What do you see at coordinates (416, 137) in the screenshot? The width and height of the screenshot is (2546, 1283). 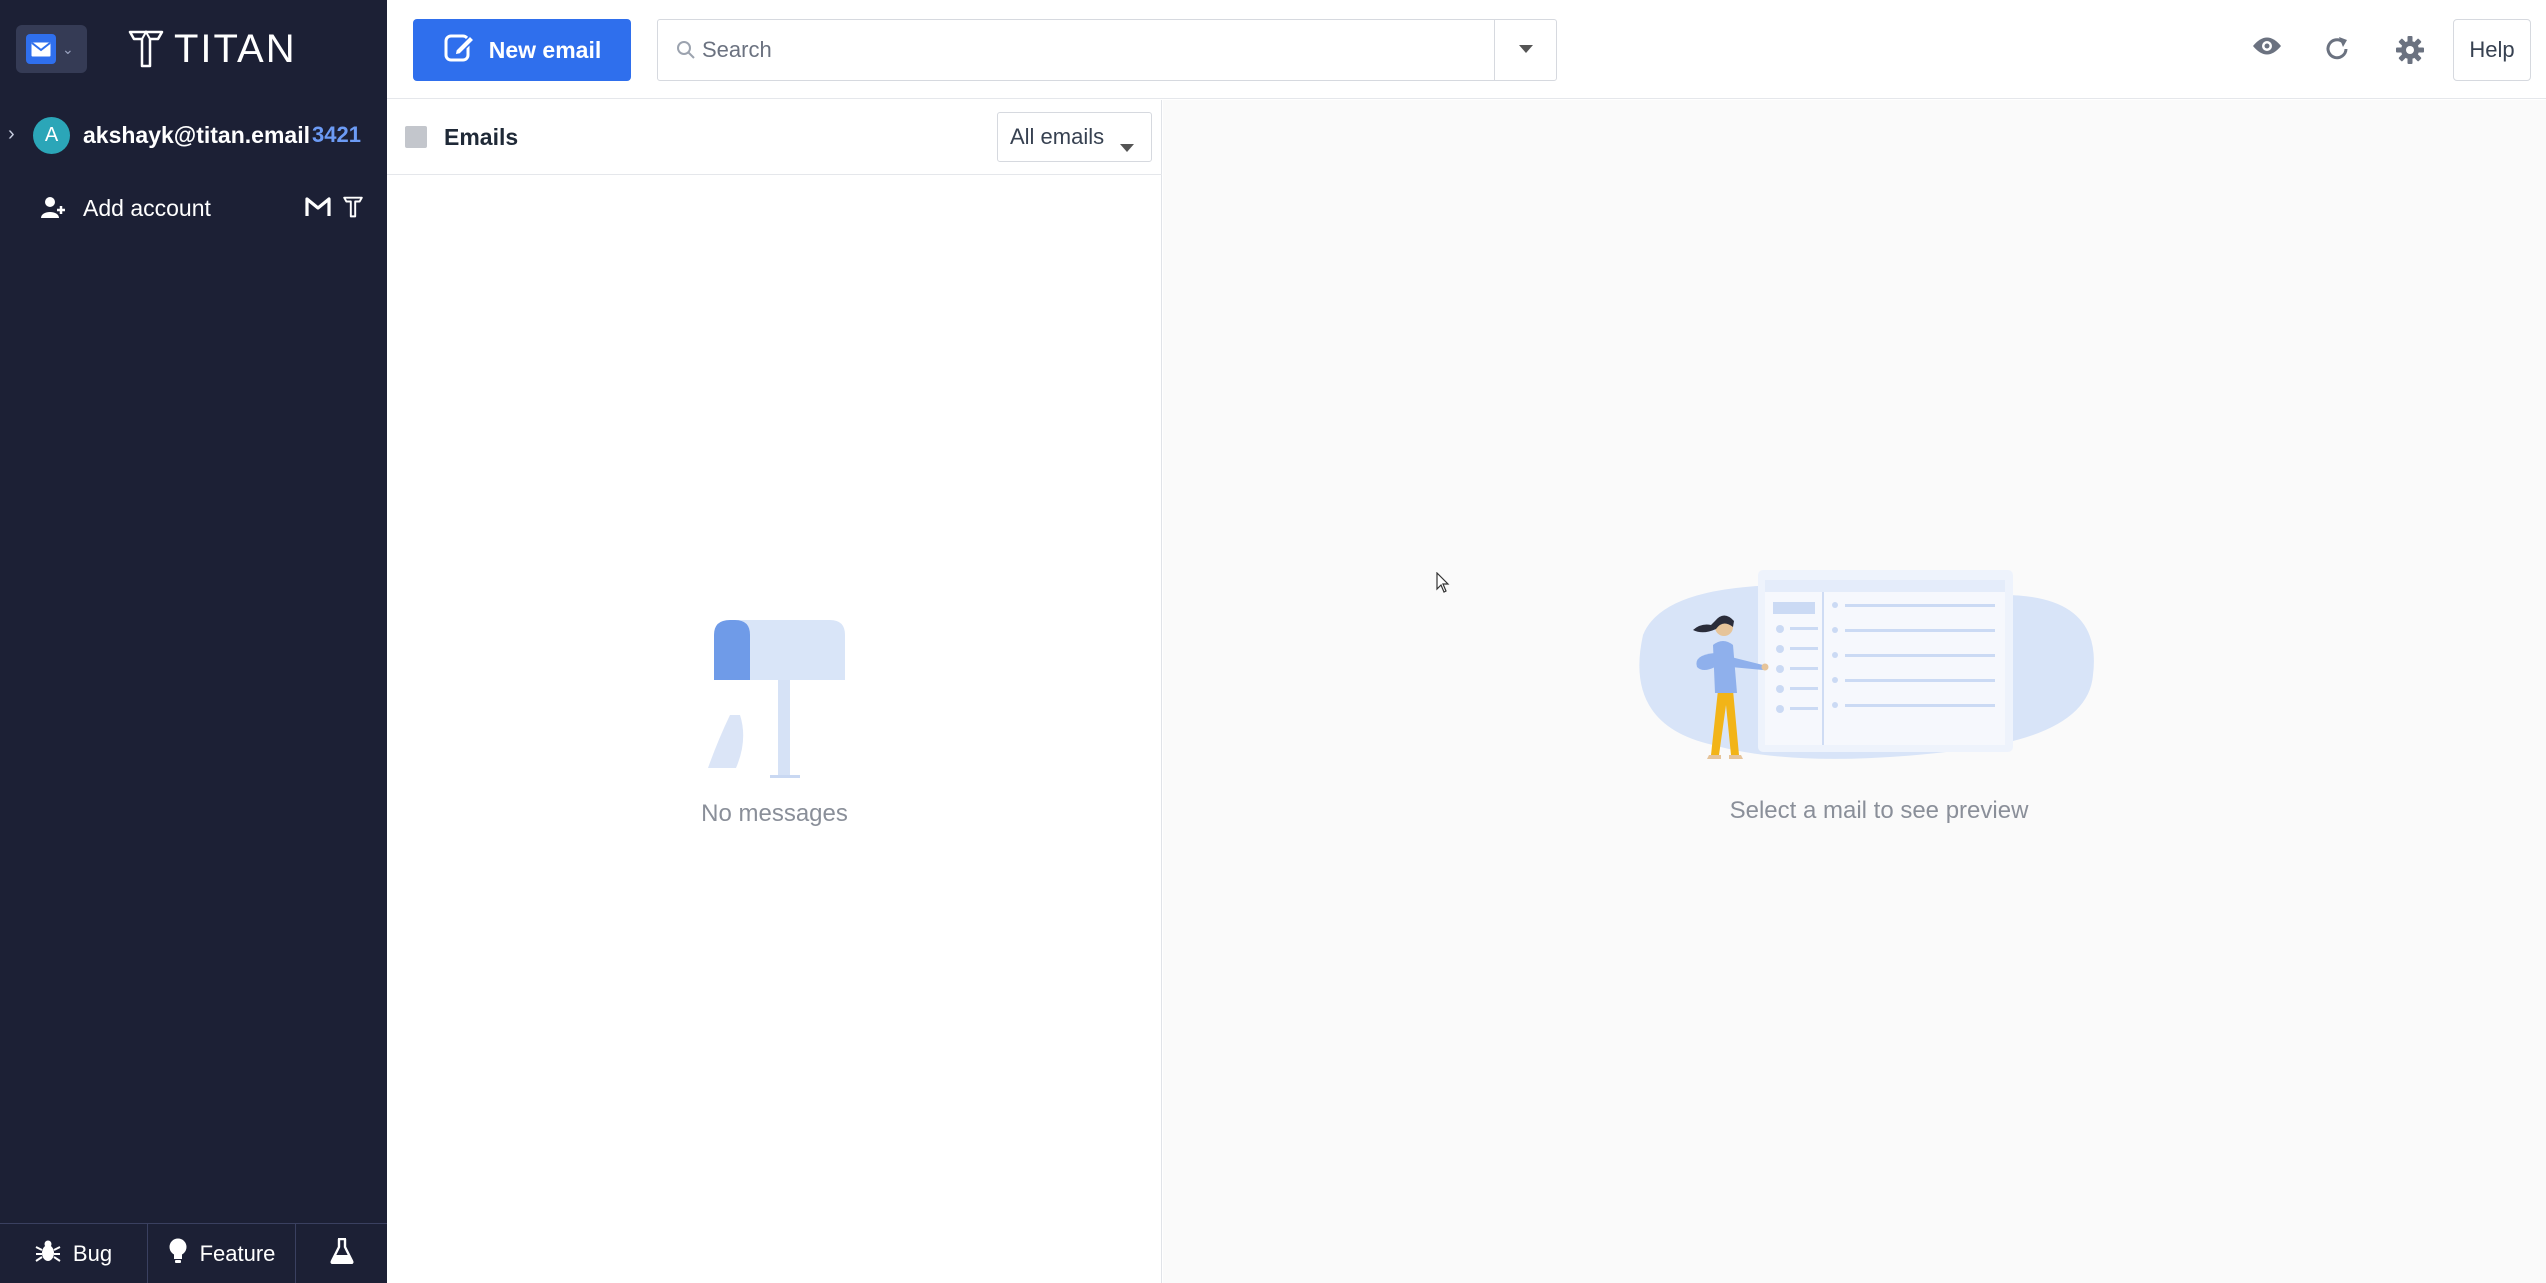 I see `select-all-checkbox` at bounding box center [416, 137].